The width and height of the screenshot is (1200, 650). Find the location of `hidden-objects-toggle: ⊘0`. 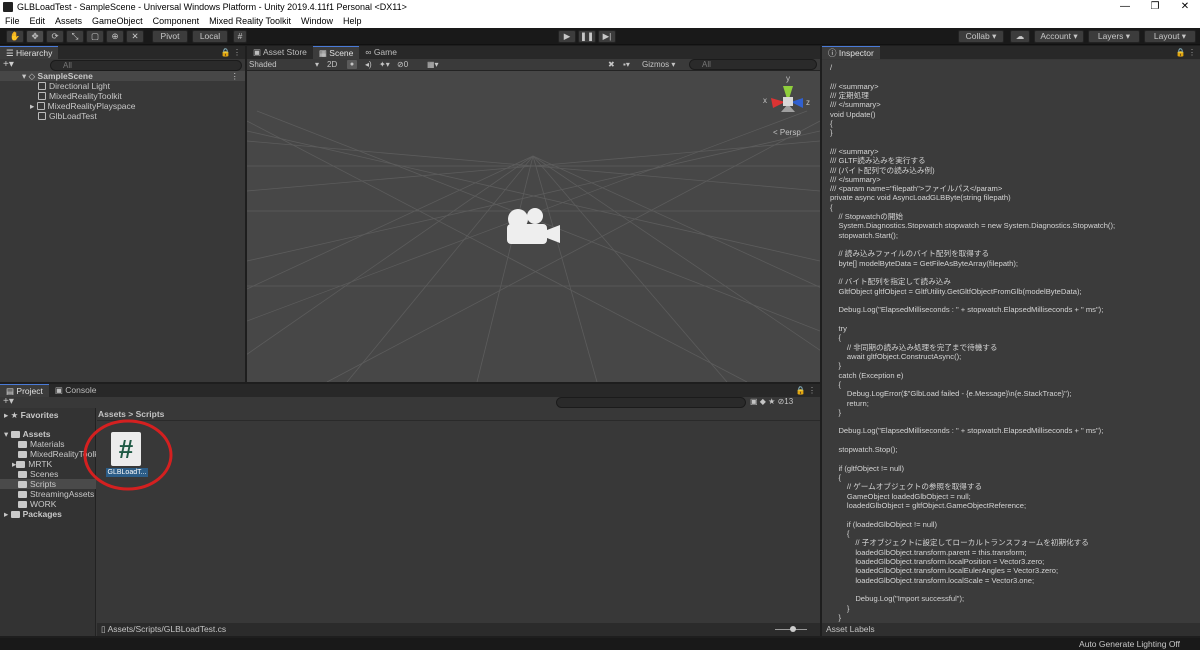

hidden-objects-toggle: ⊘0 is located at coordinates (402, 64).